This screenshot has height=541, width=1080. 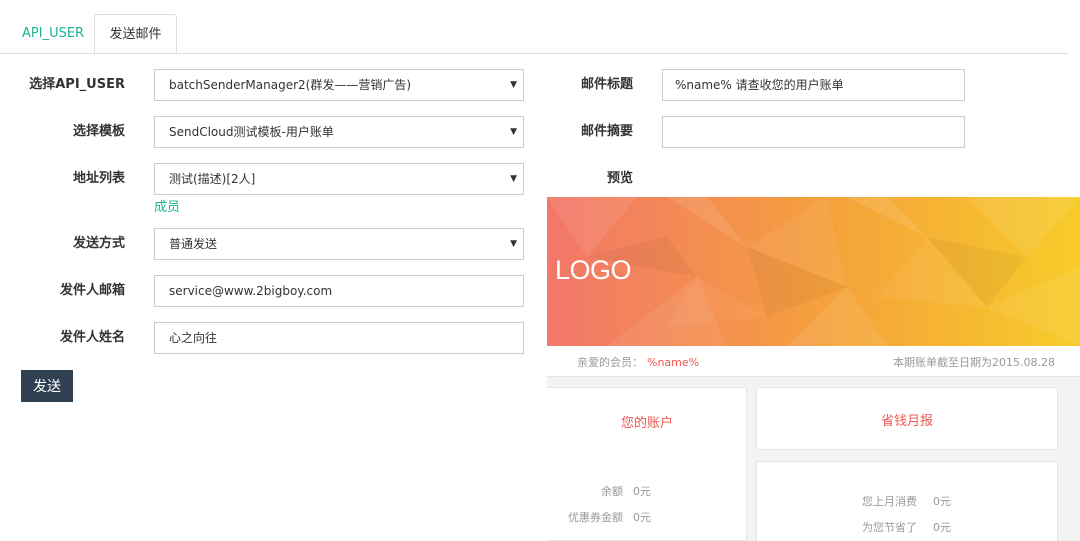 What do you see at coordinates (813, 271) in the screenshot?
I see `header-banner: LOGO` at bounding box center [813, 271].